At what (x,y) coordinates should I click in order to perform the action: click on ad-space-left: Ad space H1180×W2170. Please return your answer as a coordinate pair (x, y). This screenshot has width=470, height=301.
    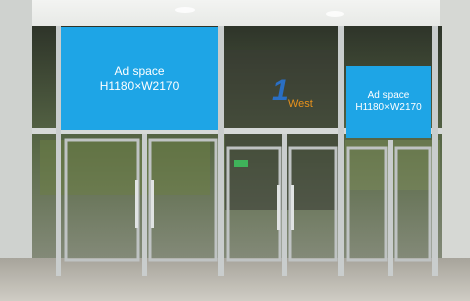
    Looking at the image, I should click on (139, 78).